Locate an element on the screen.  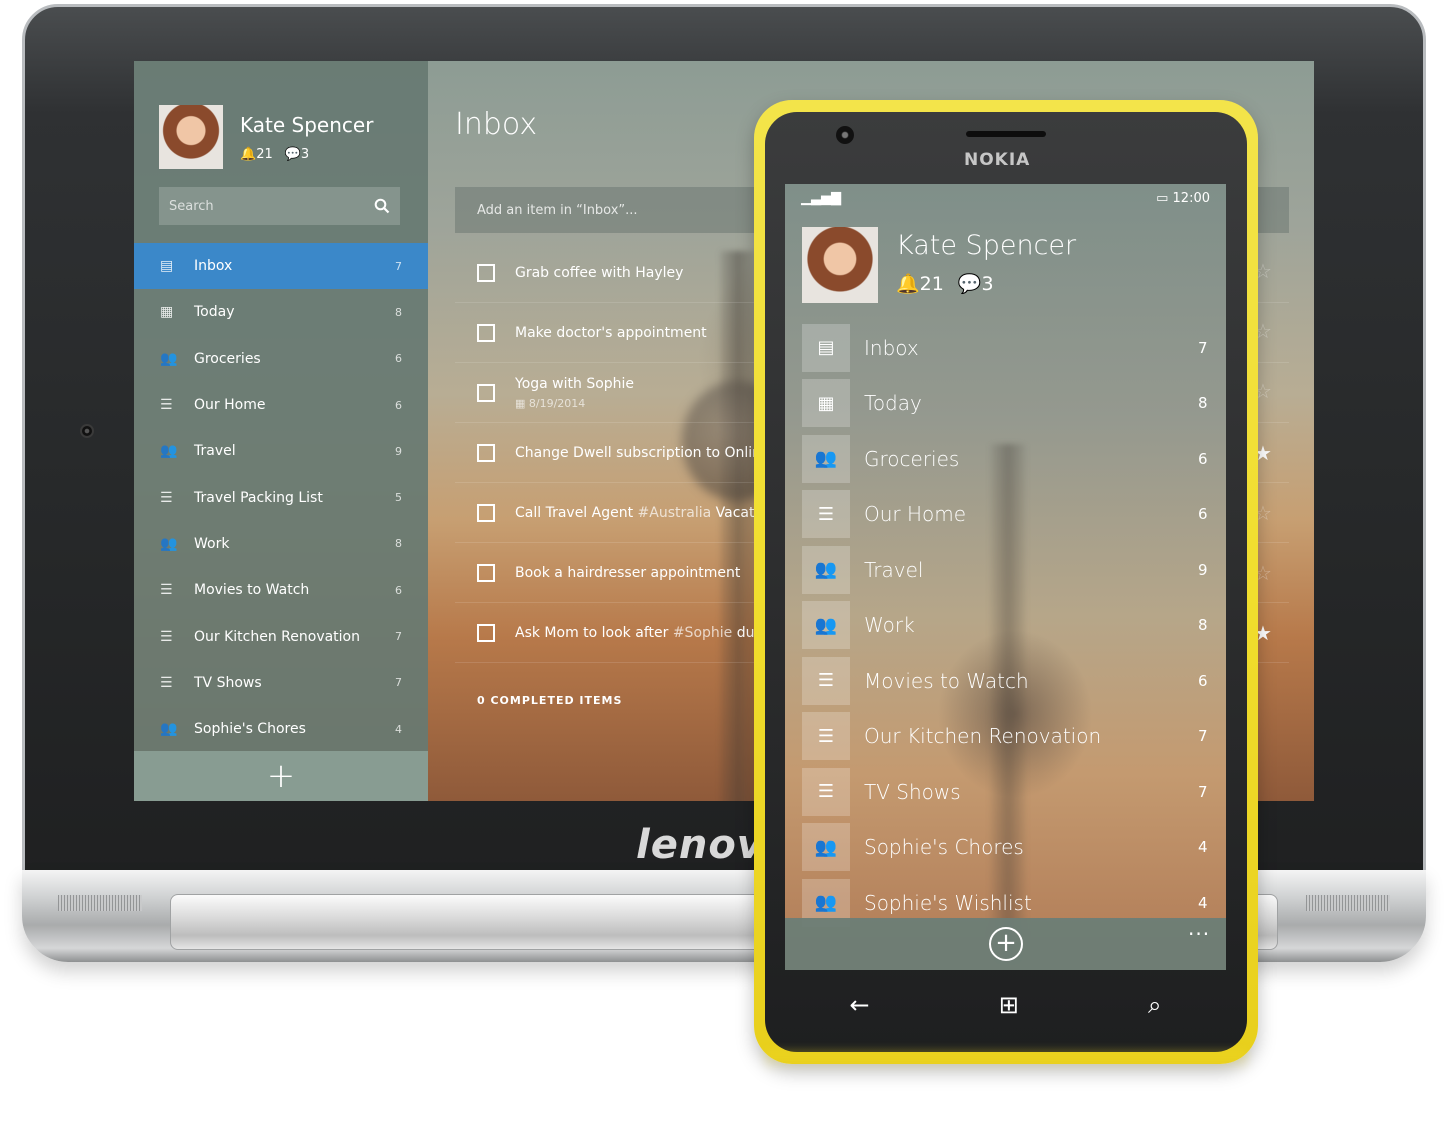
list-item-travel: 👥 Travel 9 is located at coordinates (1014, 570).